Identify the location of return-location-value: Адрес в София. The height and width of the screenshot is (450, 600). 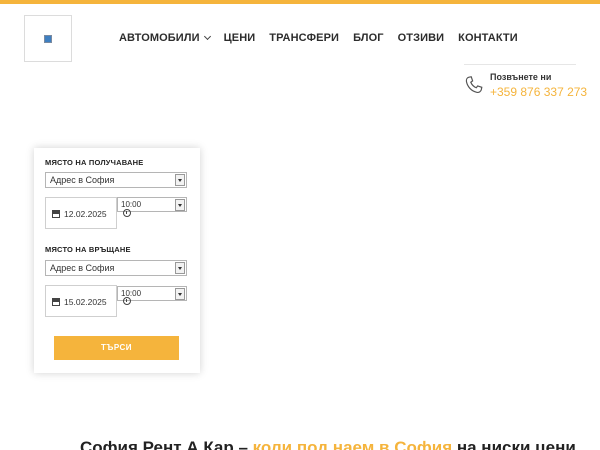
(82, 268).